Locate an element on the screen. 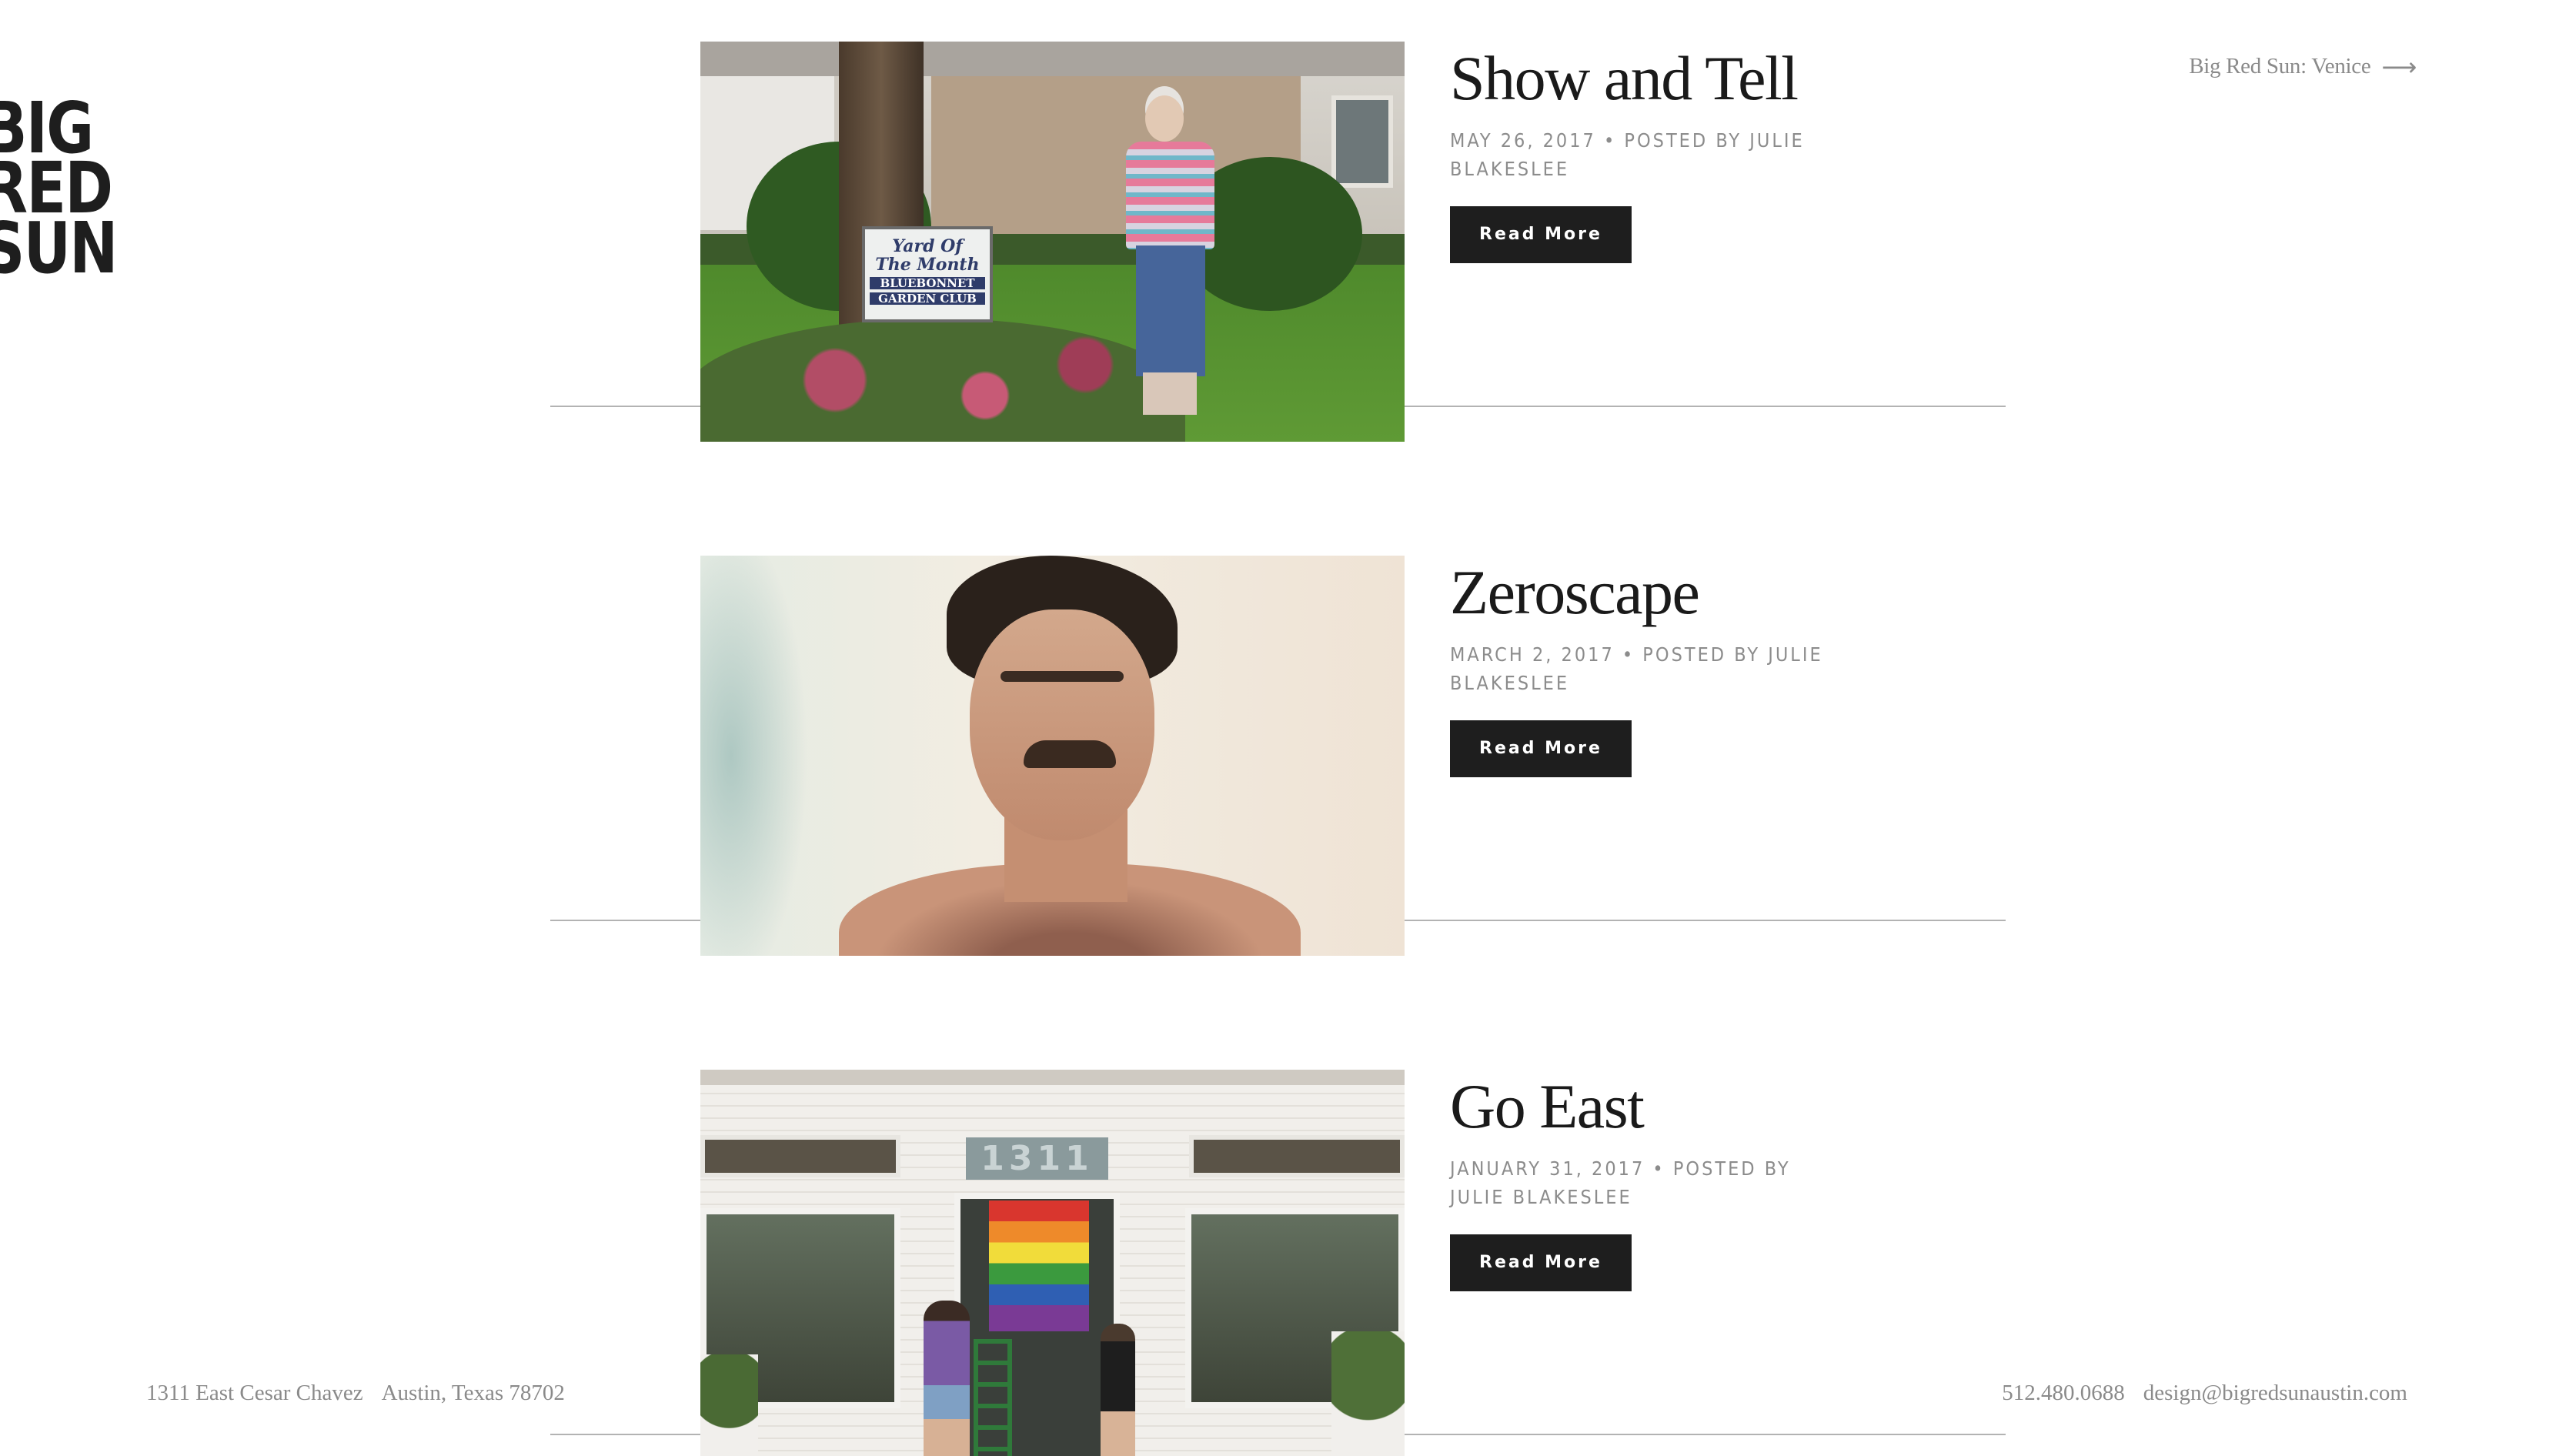 Image resolution: width=2569 pixels, height=1456 pixels. post-image: 1311 is located at coordinates (1052, 1263).